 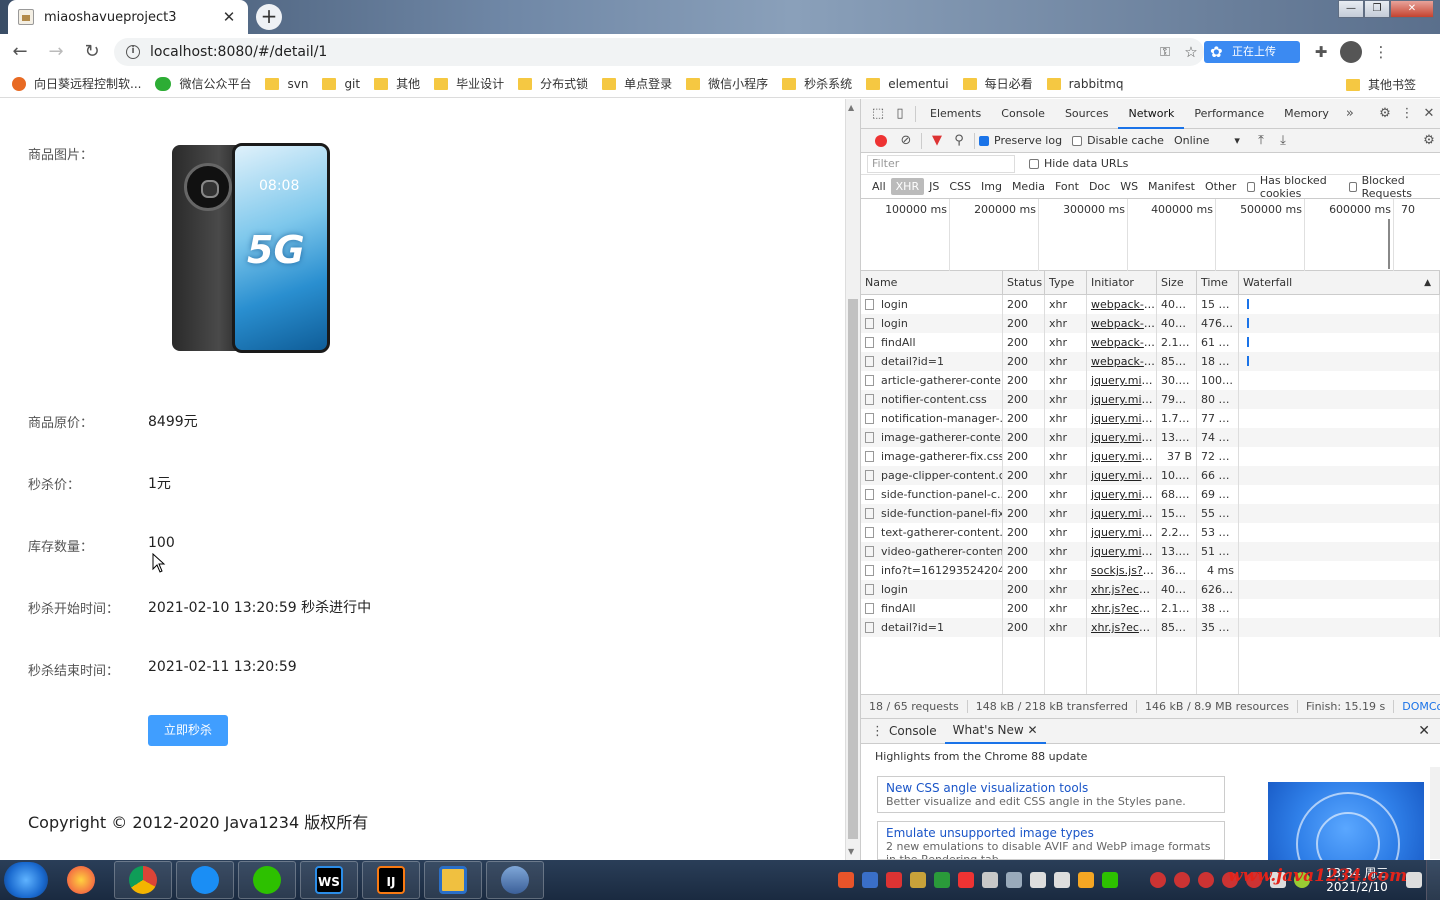 I want to click on drawer-tab-console: Console, so click(x=913, y=731).